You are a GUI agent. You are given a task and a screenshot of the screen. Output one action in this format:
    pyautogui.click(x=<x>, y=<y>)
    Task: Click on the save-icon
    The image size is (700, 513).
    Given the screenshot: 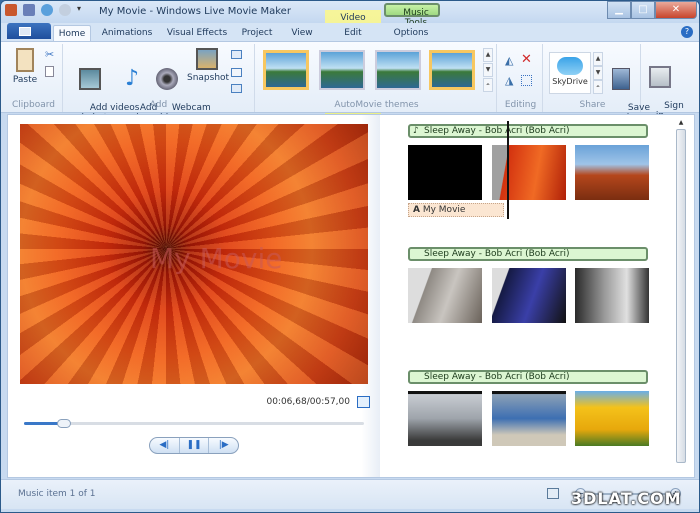 What is the action you would take?
    pyautogui.click(x=29, y=10)
    